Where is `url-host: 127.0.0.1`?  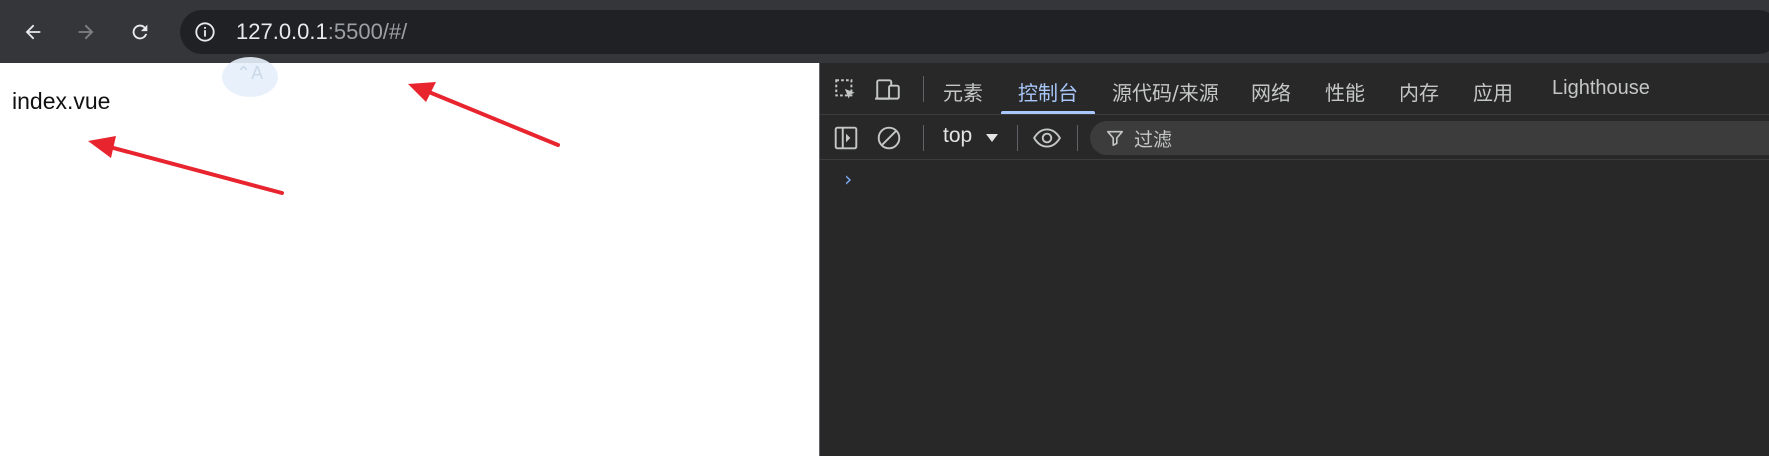
url-host: 127.0.0.1 is located at coordinates (282, 31).